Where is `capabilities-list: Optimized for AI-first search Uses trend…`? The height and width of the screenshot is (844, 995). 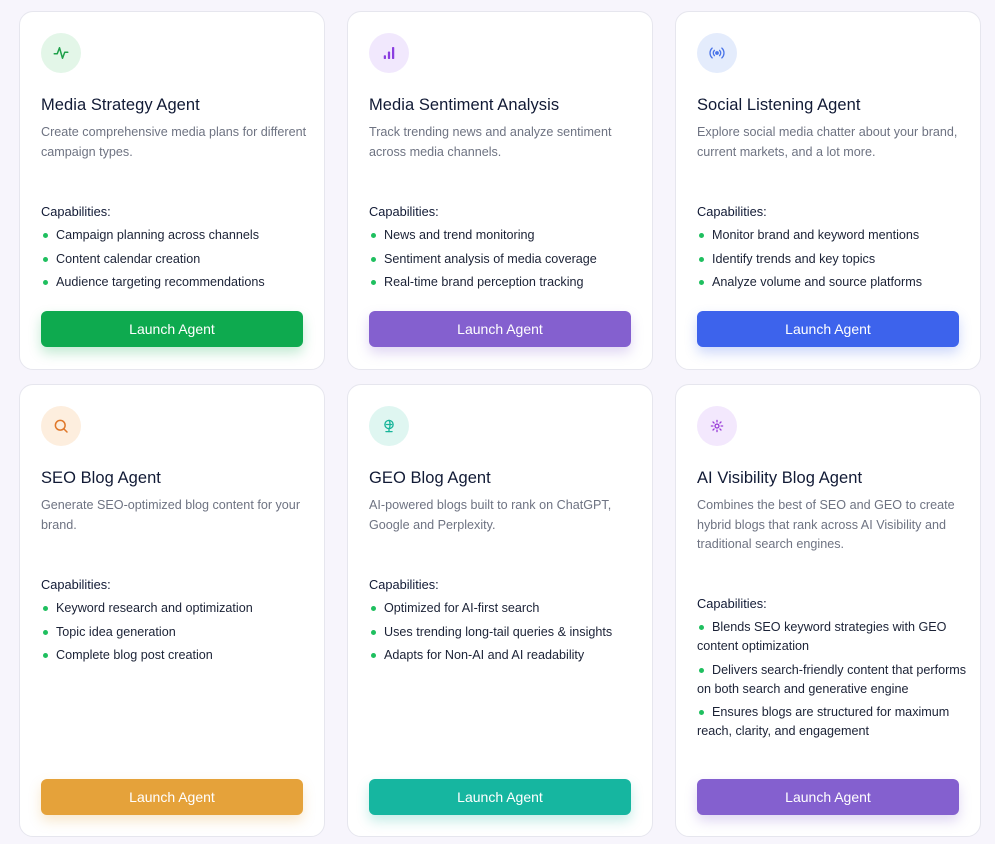
capabilities-list: Optimized for AI-first search Uses trend… is located at coordinates (504, 634).